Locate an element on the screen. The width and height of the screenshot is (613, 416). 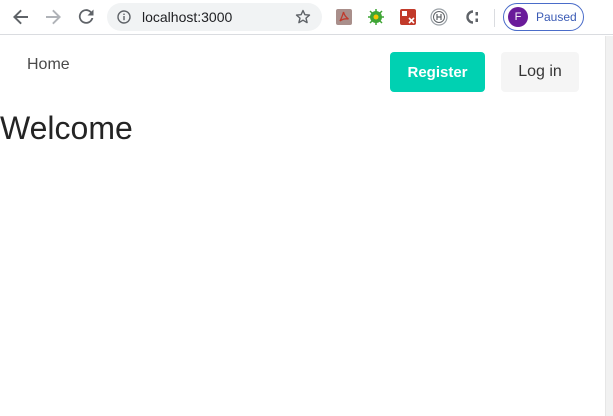
register-button: Register is located at coordinates (437, 72).